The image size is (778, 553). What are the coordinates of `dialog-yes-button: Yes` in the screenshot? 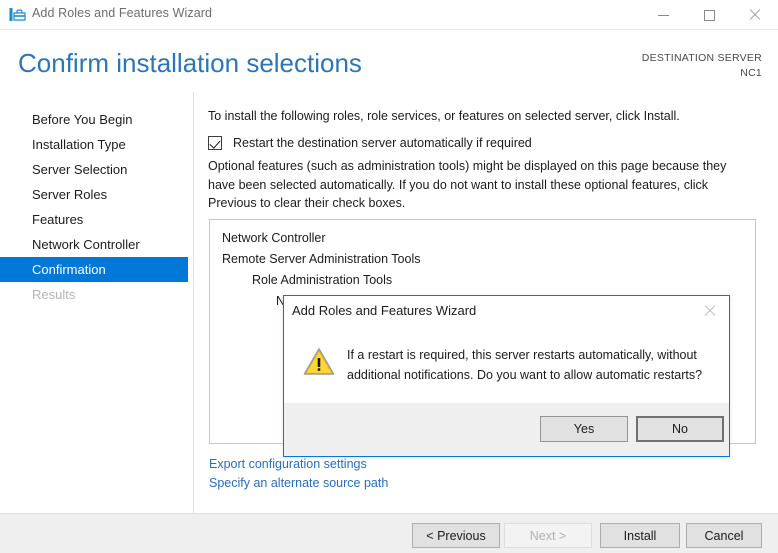 It's located at (584, 429).